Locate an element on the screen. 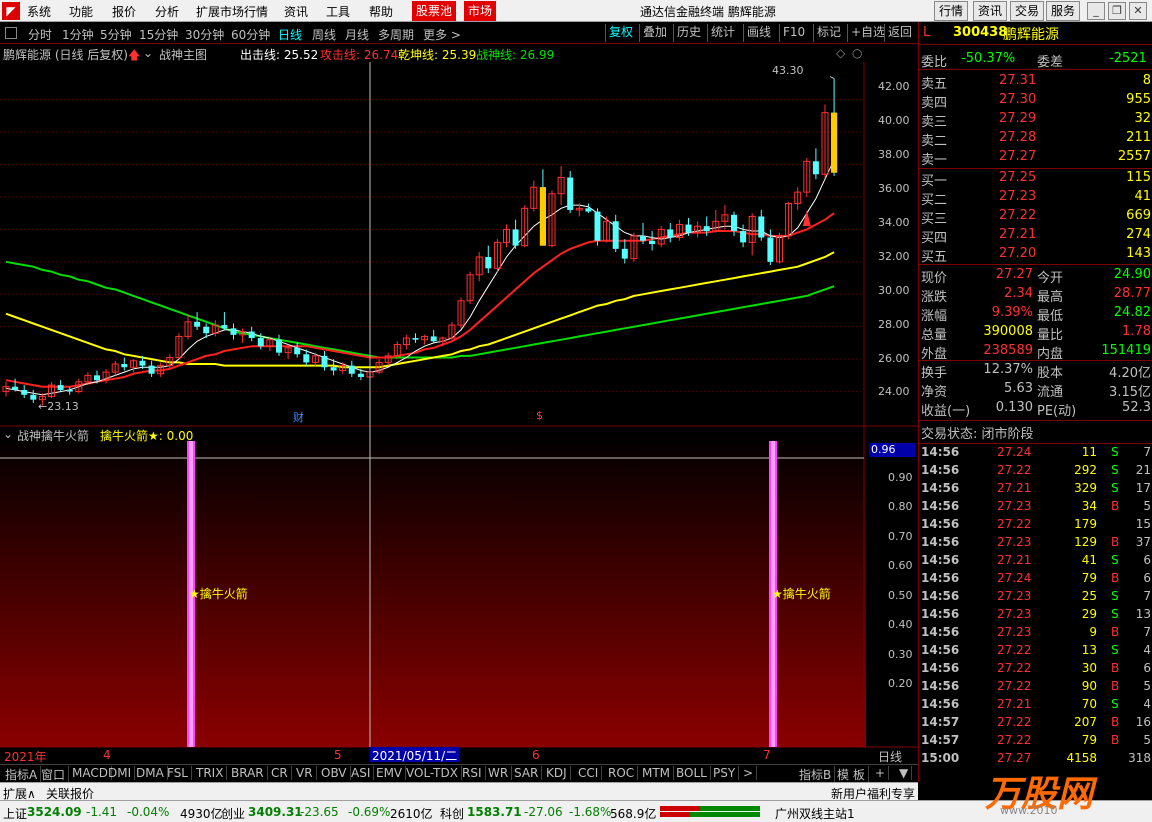 The image size is (1152, 822). bid-price: 27.22 is located at coordinates (1017, 215).